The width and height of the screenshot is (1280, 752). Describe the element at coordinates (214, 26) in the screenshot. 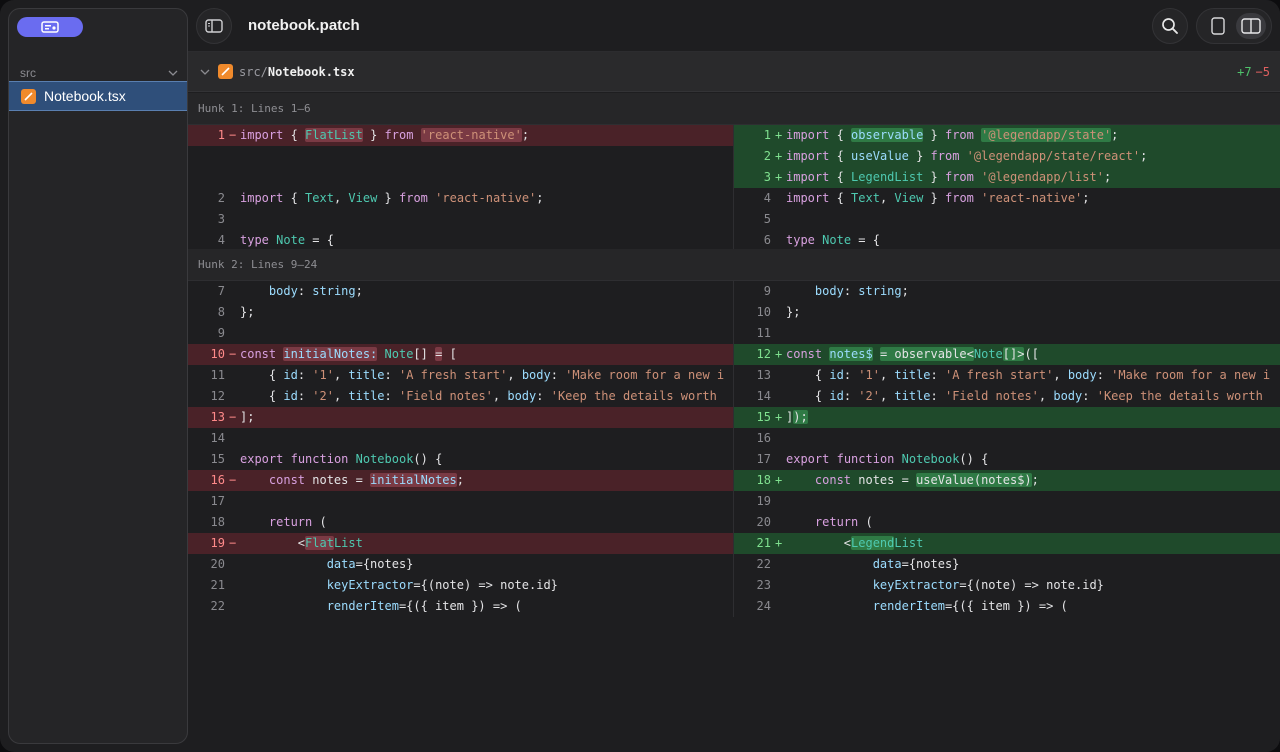

I see `toggle-sidebar-button` at that location.